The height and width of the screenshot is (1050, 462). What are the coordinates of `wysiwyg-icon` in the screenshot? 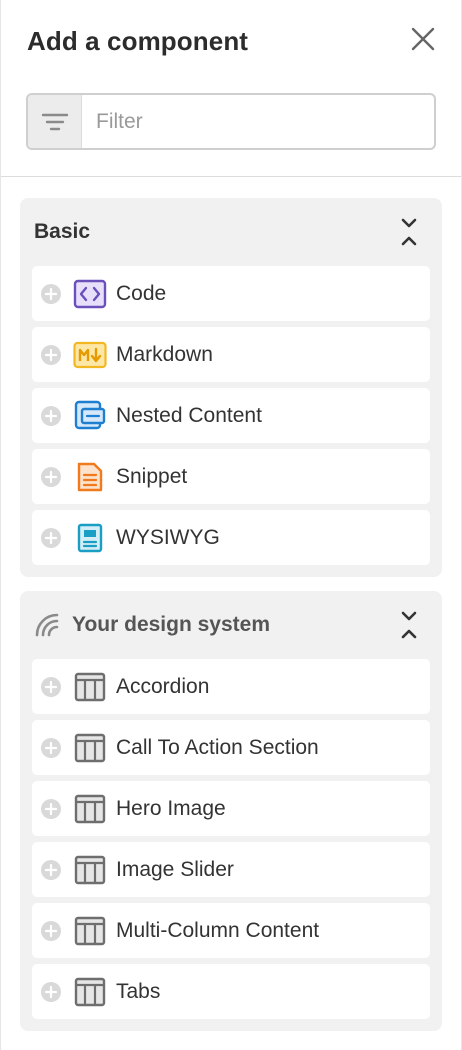 It's located at (90, 538).